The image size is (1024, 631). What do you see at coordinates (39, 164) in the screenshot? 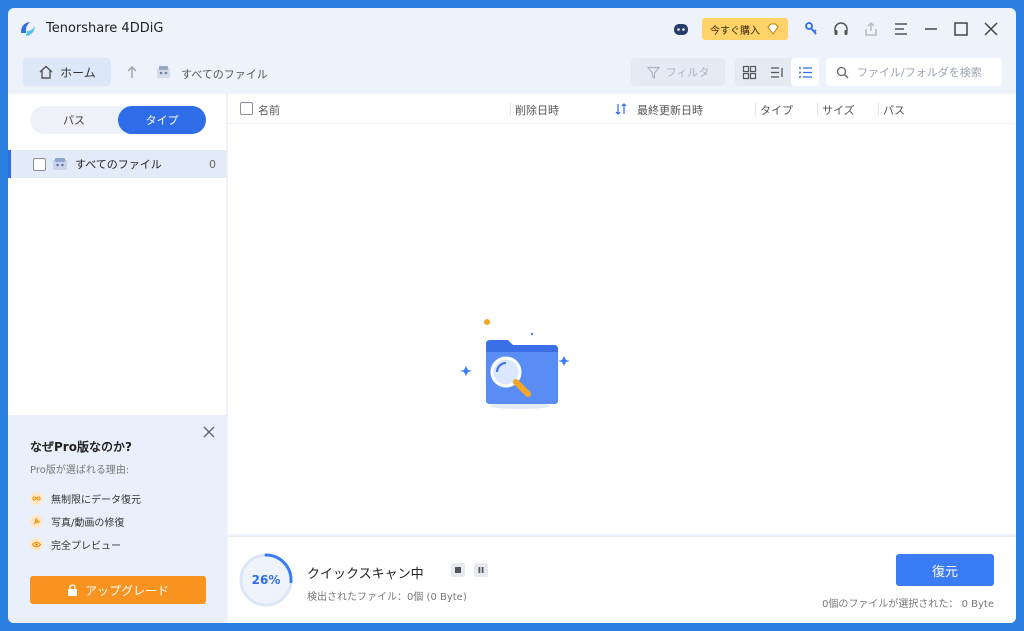
I see `all-files-checkbox` at bounding box center [39, 164].